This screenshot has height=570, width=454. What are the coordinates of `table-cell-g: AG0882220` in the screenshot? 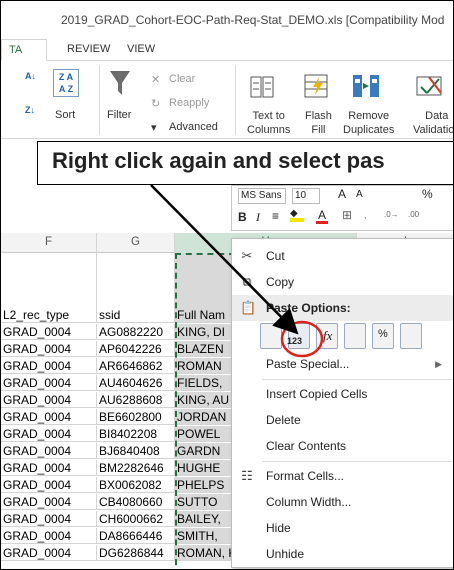 It's located at (136, 332).